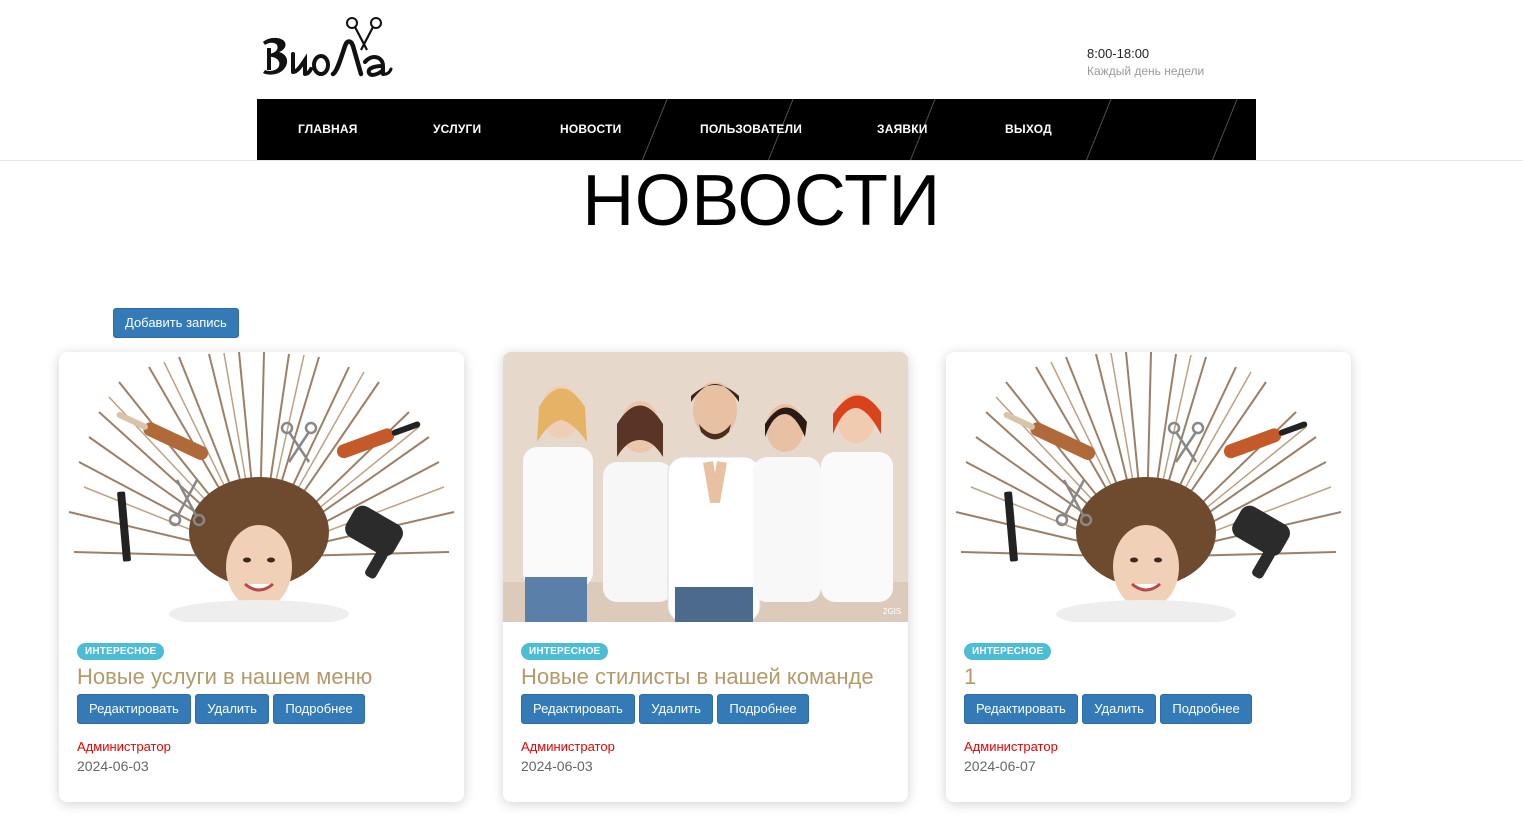  Describe the element at coordinates (970, 676) in the screenshot. I see `card-title: 1` at that location.